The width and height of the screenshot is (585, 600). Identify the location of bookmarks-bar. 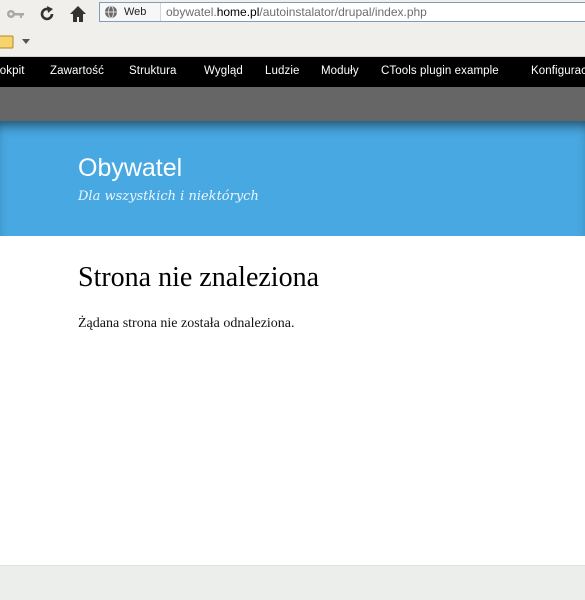
(292, 42).